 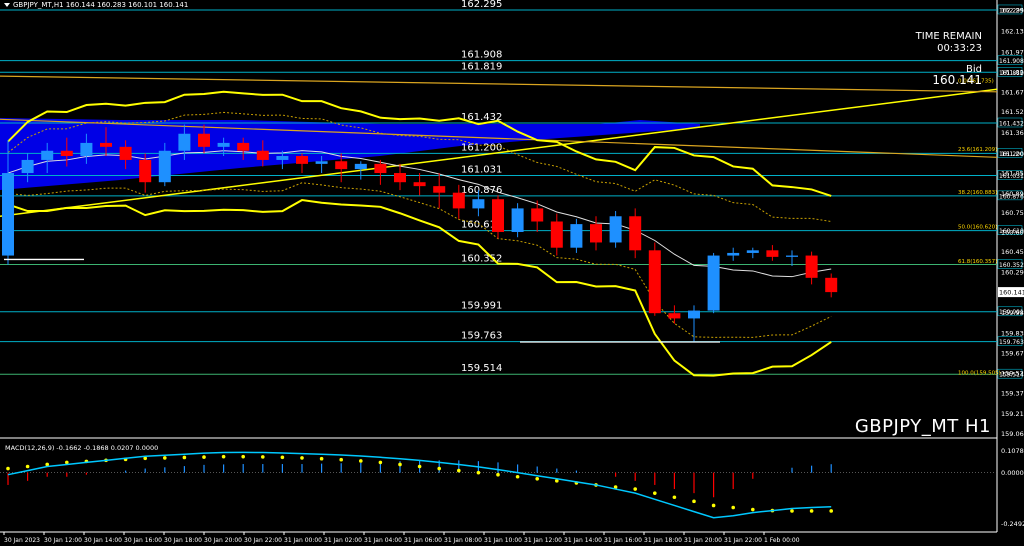 What do you see at coordinates (1012, 174) in the screenshot?
I see `price-tick: 161.050` at bounding box center [1012, 174].